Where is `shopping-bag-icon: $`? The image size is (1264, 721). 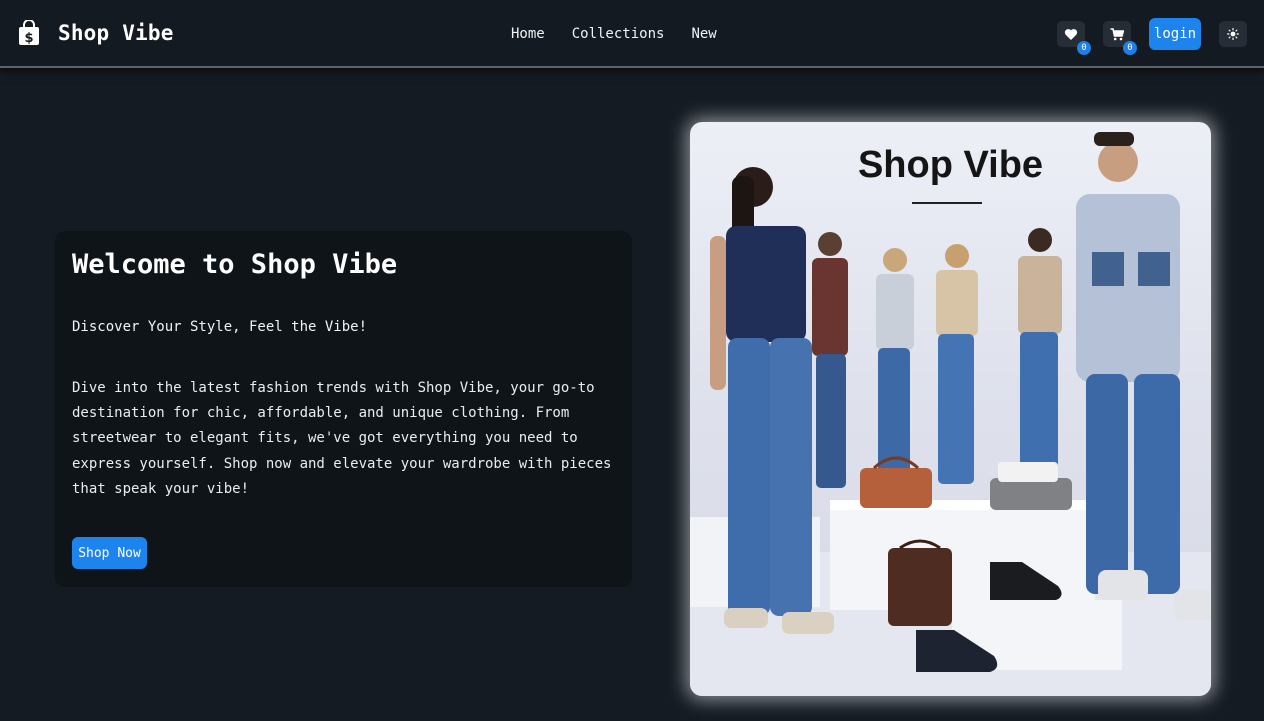 shopping-bag-icon: $ is located at coordinates (29, 33).